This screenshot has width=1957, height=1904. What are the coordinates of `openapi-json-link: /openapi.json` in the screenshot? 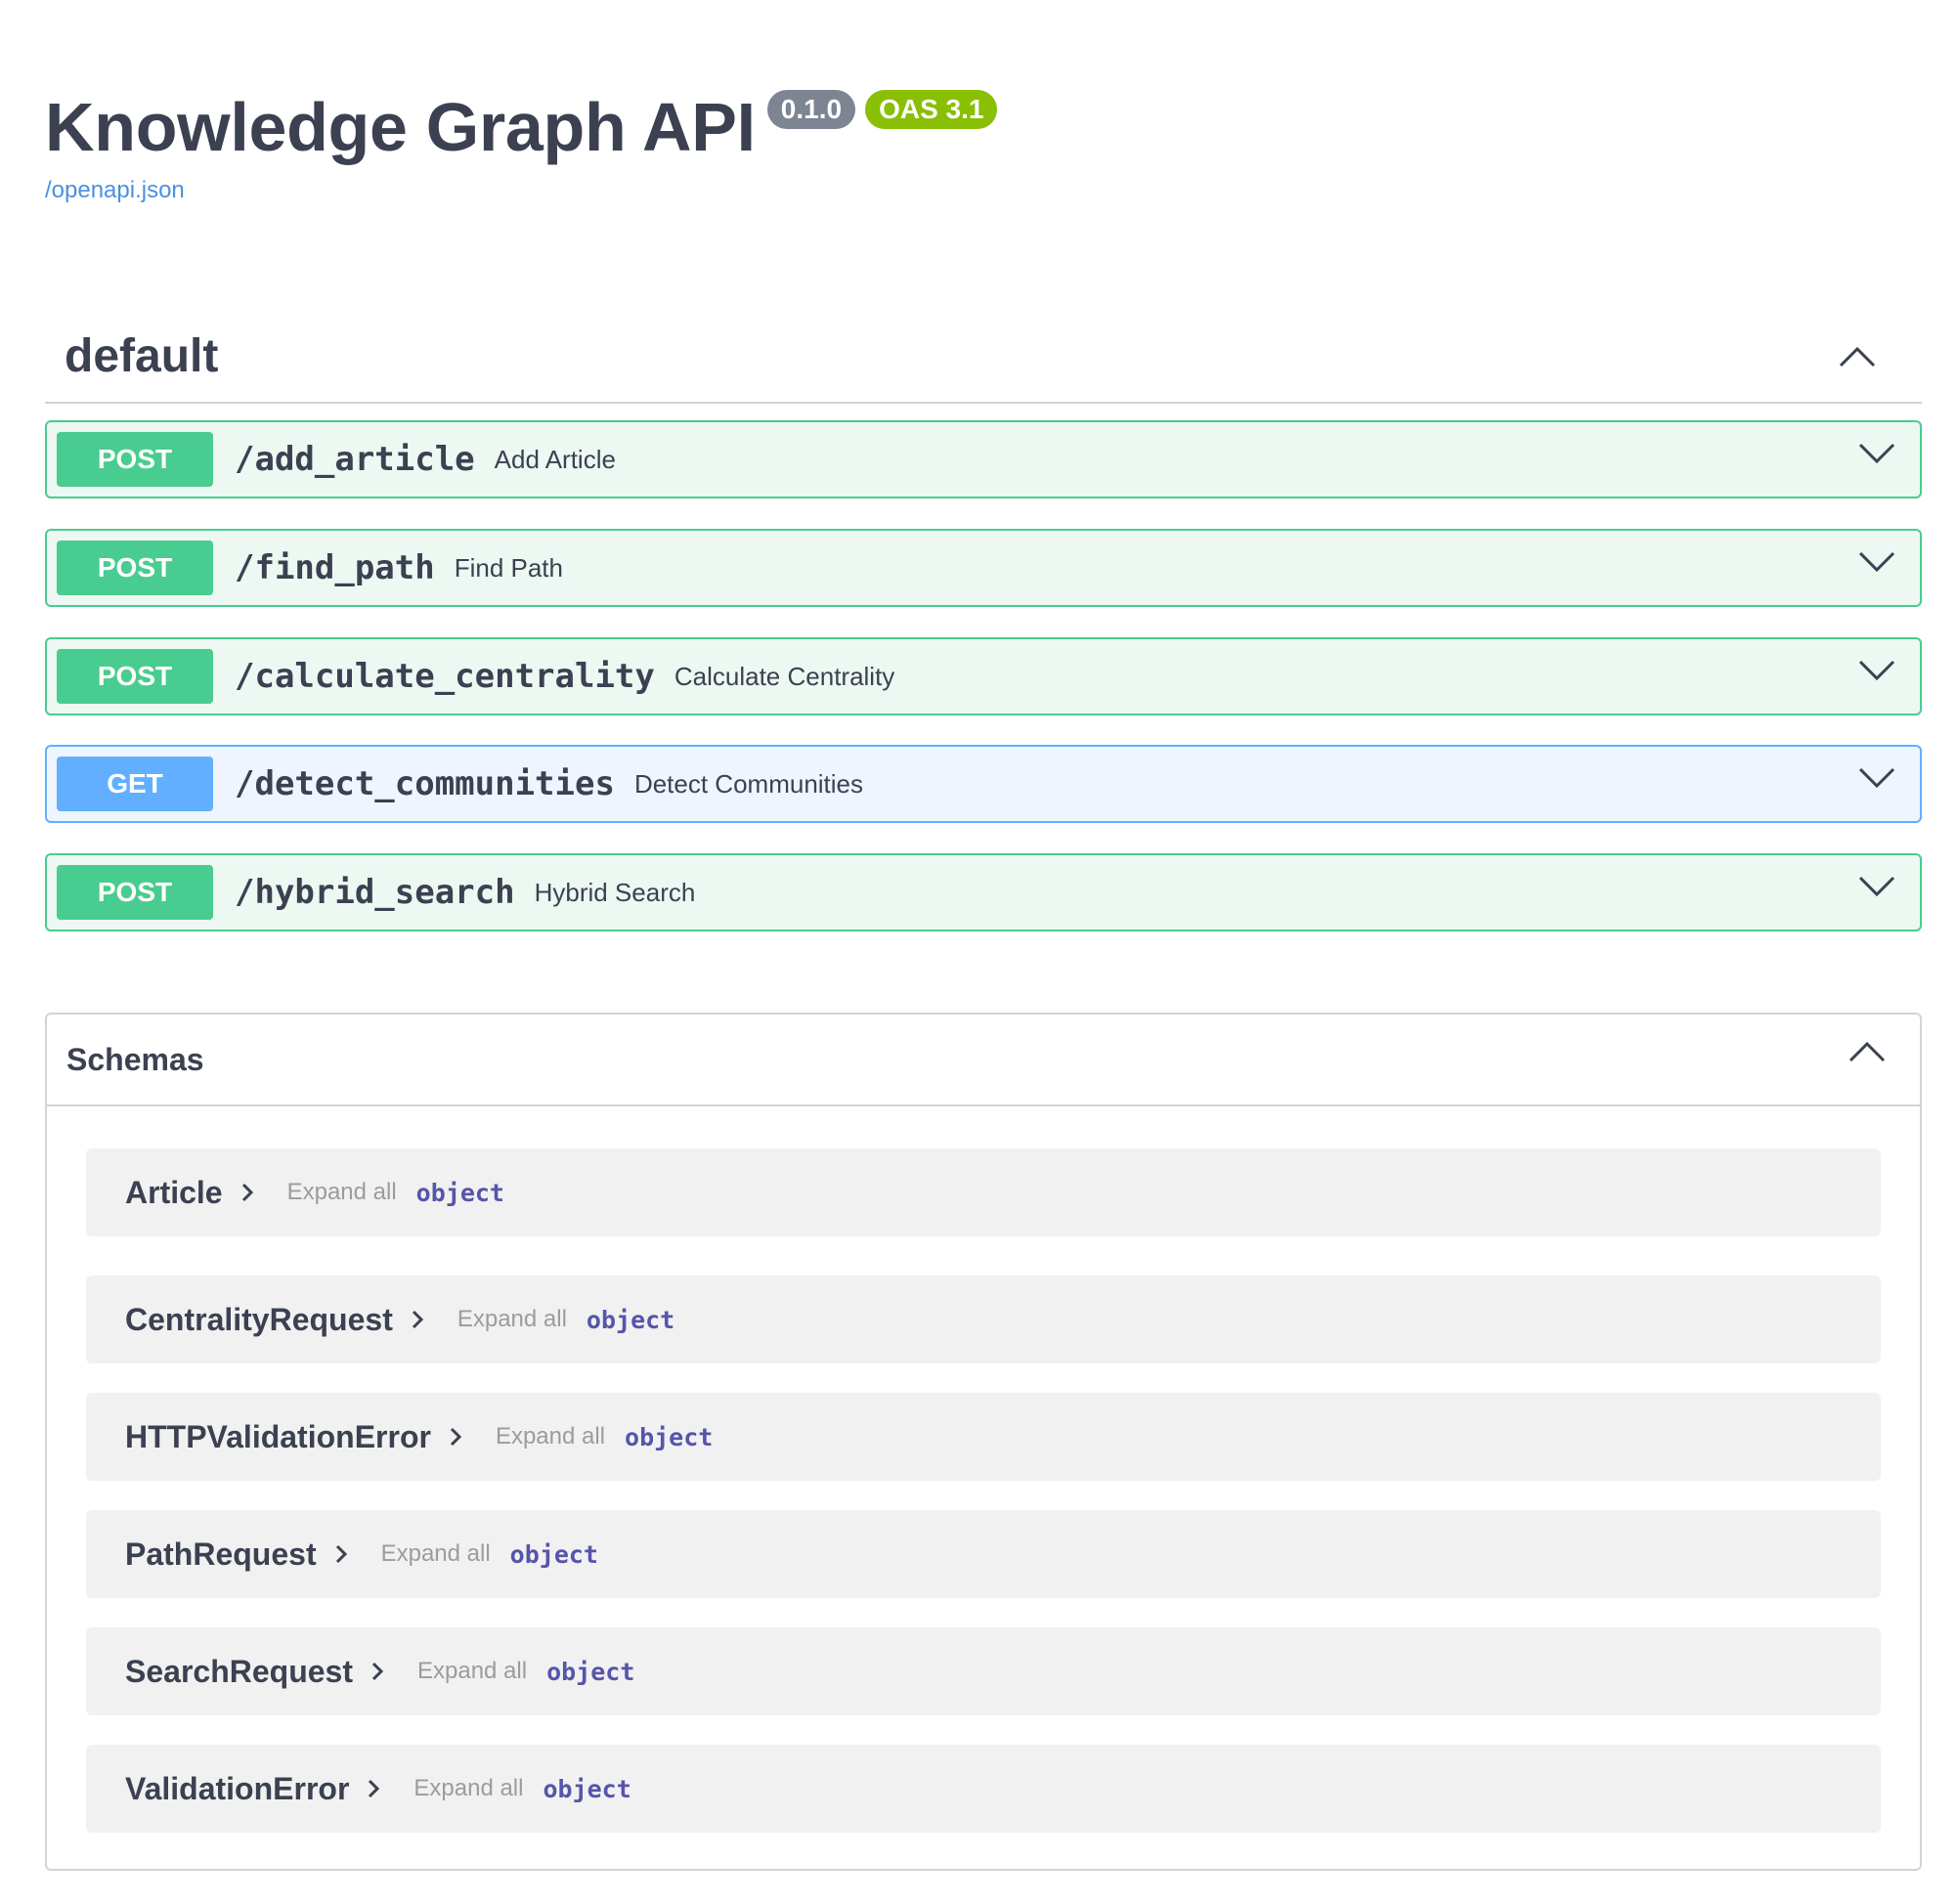 It's located at (521, 190).